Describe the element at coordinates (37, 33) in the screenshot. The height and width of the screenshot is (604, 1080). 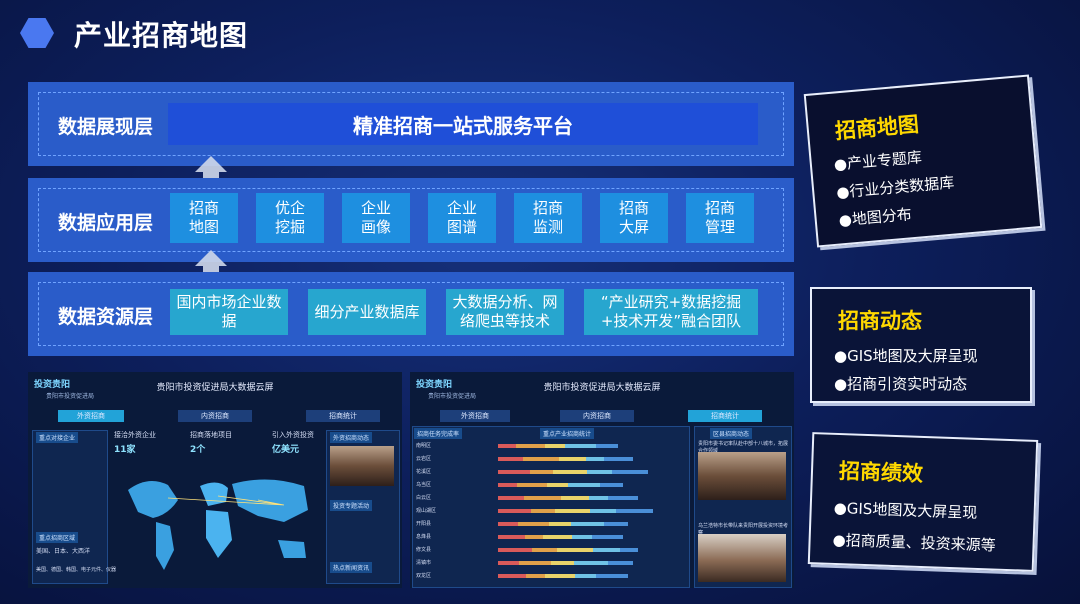
I see `hexagon-icon` at that location.